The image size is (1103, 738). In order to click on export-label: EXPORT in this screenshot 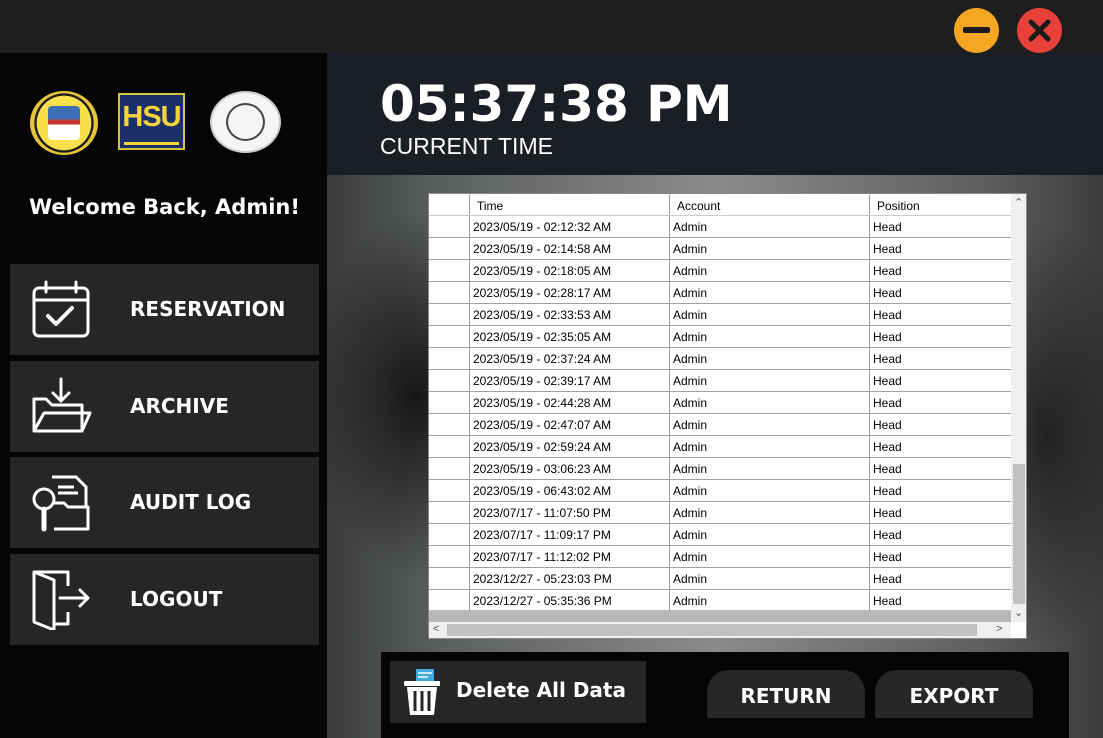, I will do `click(954, 696)`.